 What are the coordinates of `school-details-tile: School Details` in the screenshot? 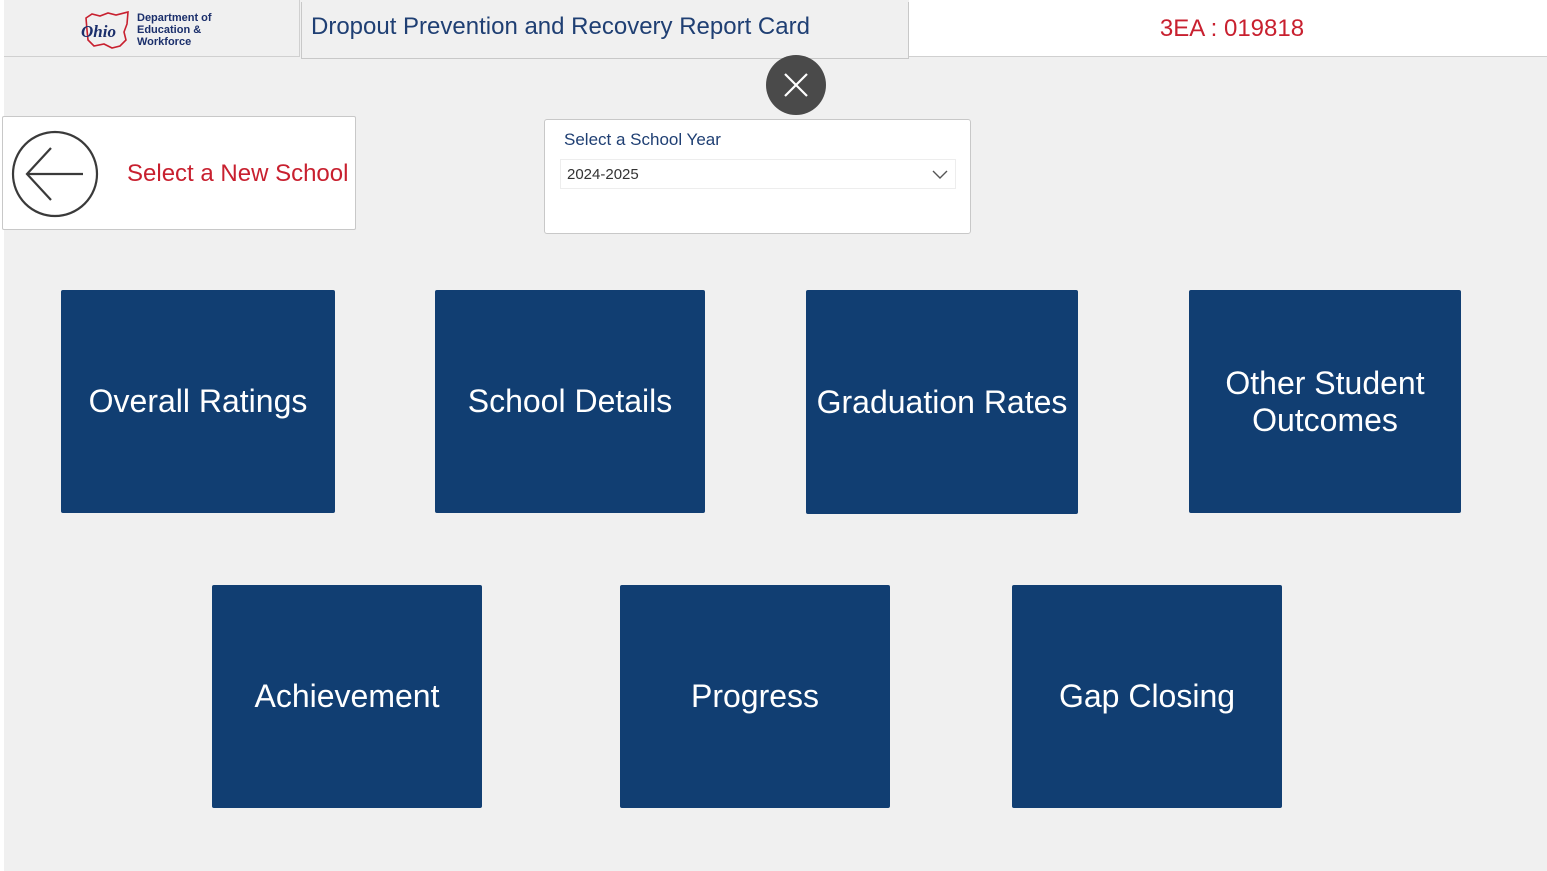 It's located at (570, 401).